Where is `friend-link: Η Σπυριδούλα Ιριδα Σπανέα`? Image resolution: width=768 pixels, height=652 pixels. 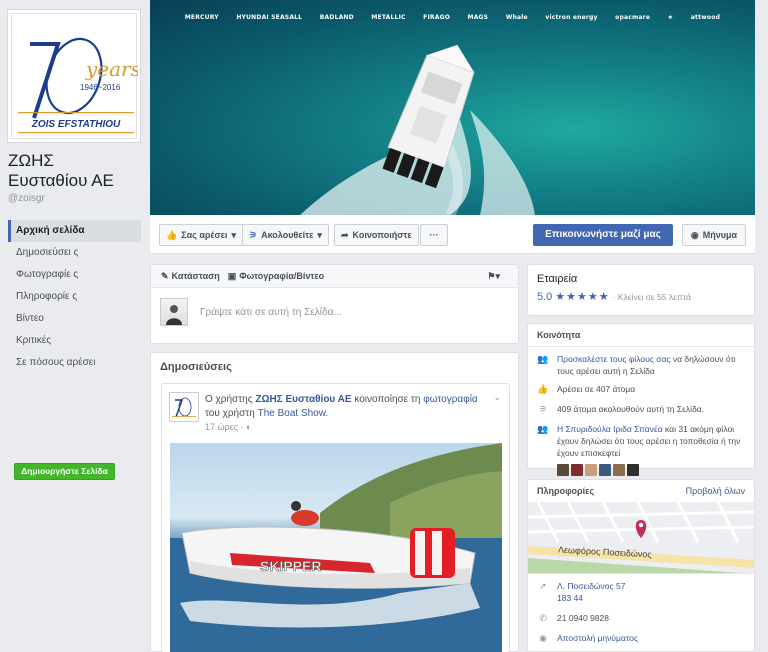
friend-link: Η Σπυριδούλα Ιριδα Σπανέα is located at coordinates (610, 429).